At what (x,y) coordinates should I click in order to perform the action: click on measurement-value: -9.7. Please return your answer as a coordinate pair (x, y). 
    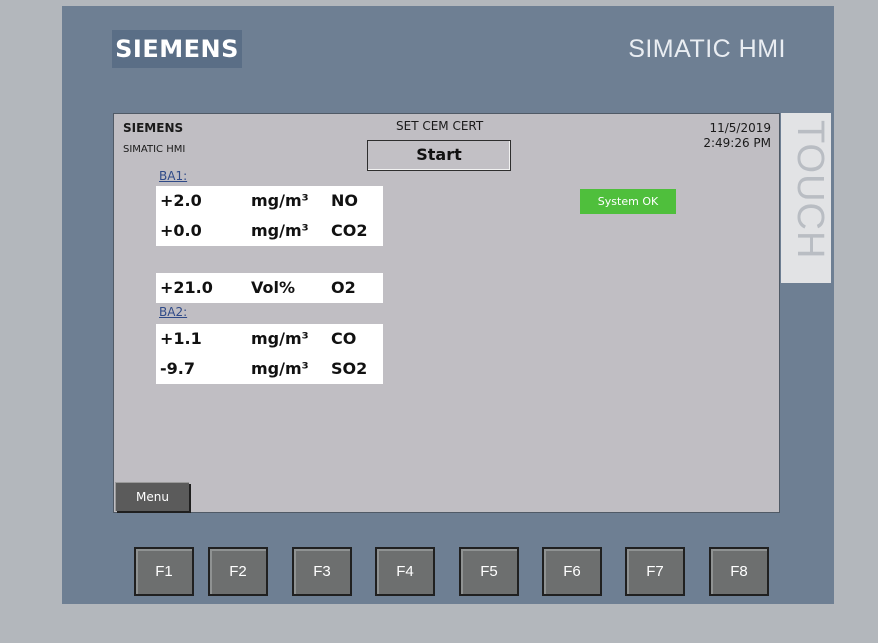
    Looking at the image, I should click on (177, 368).